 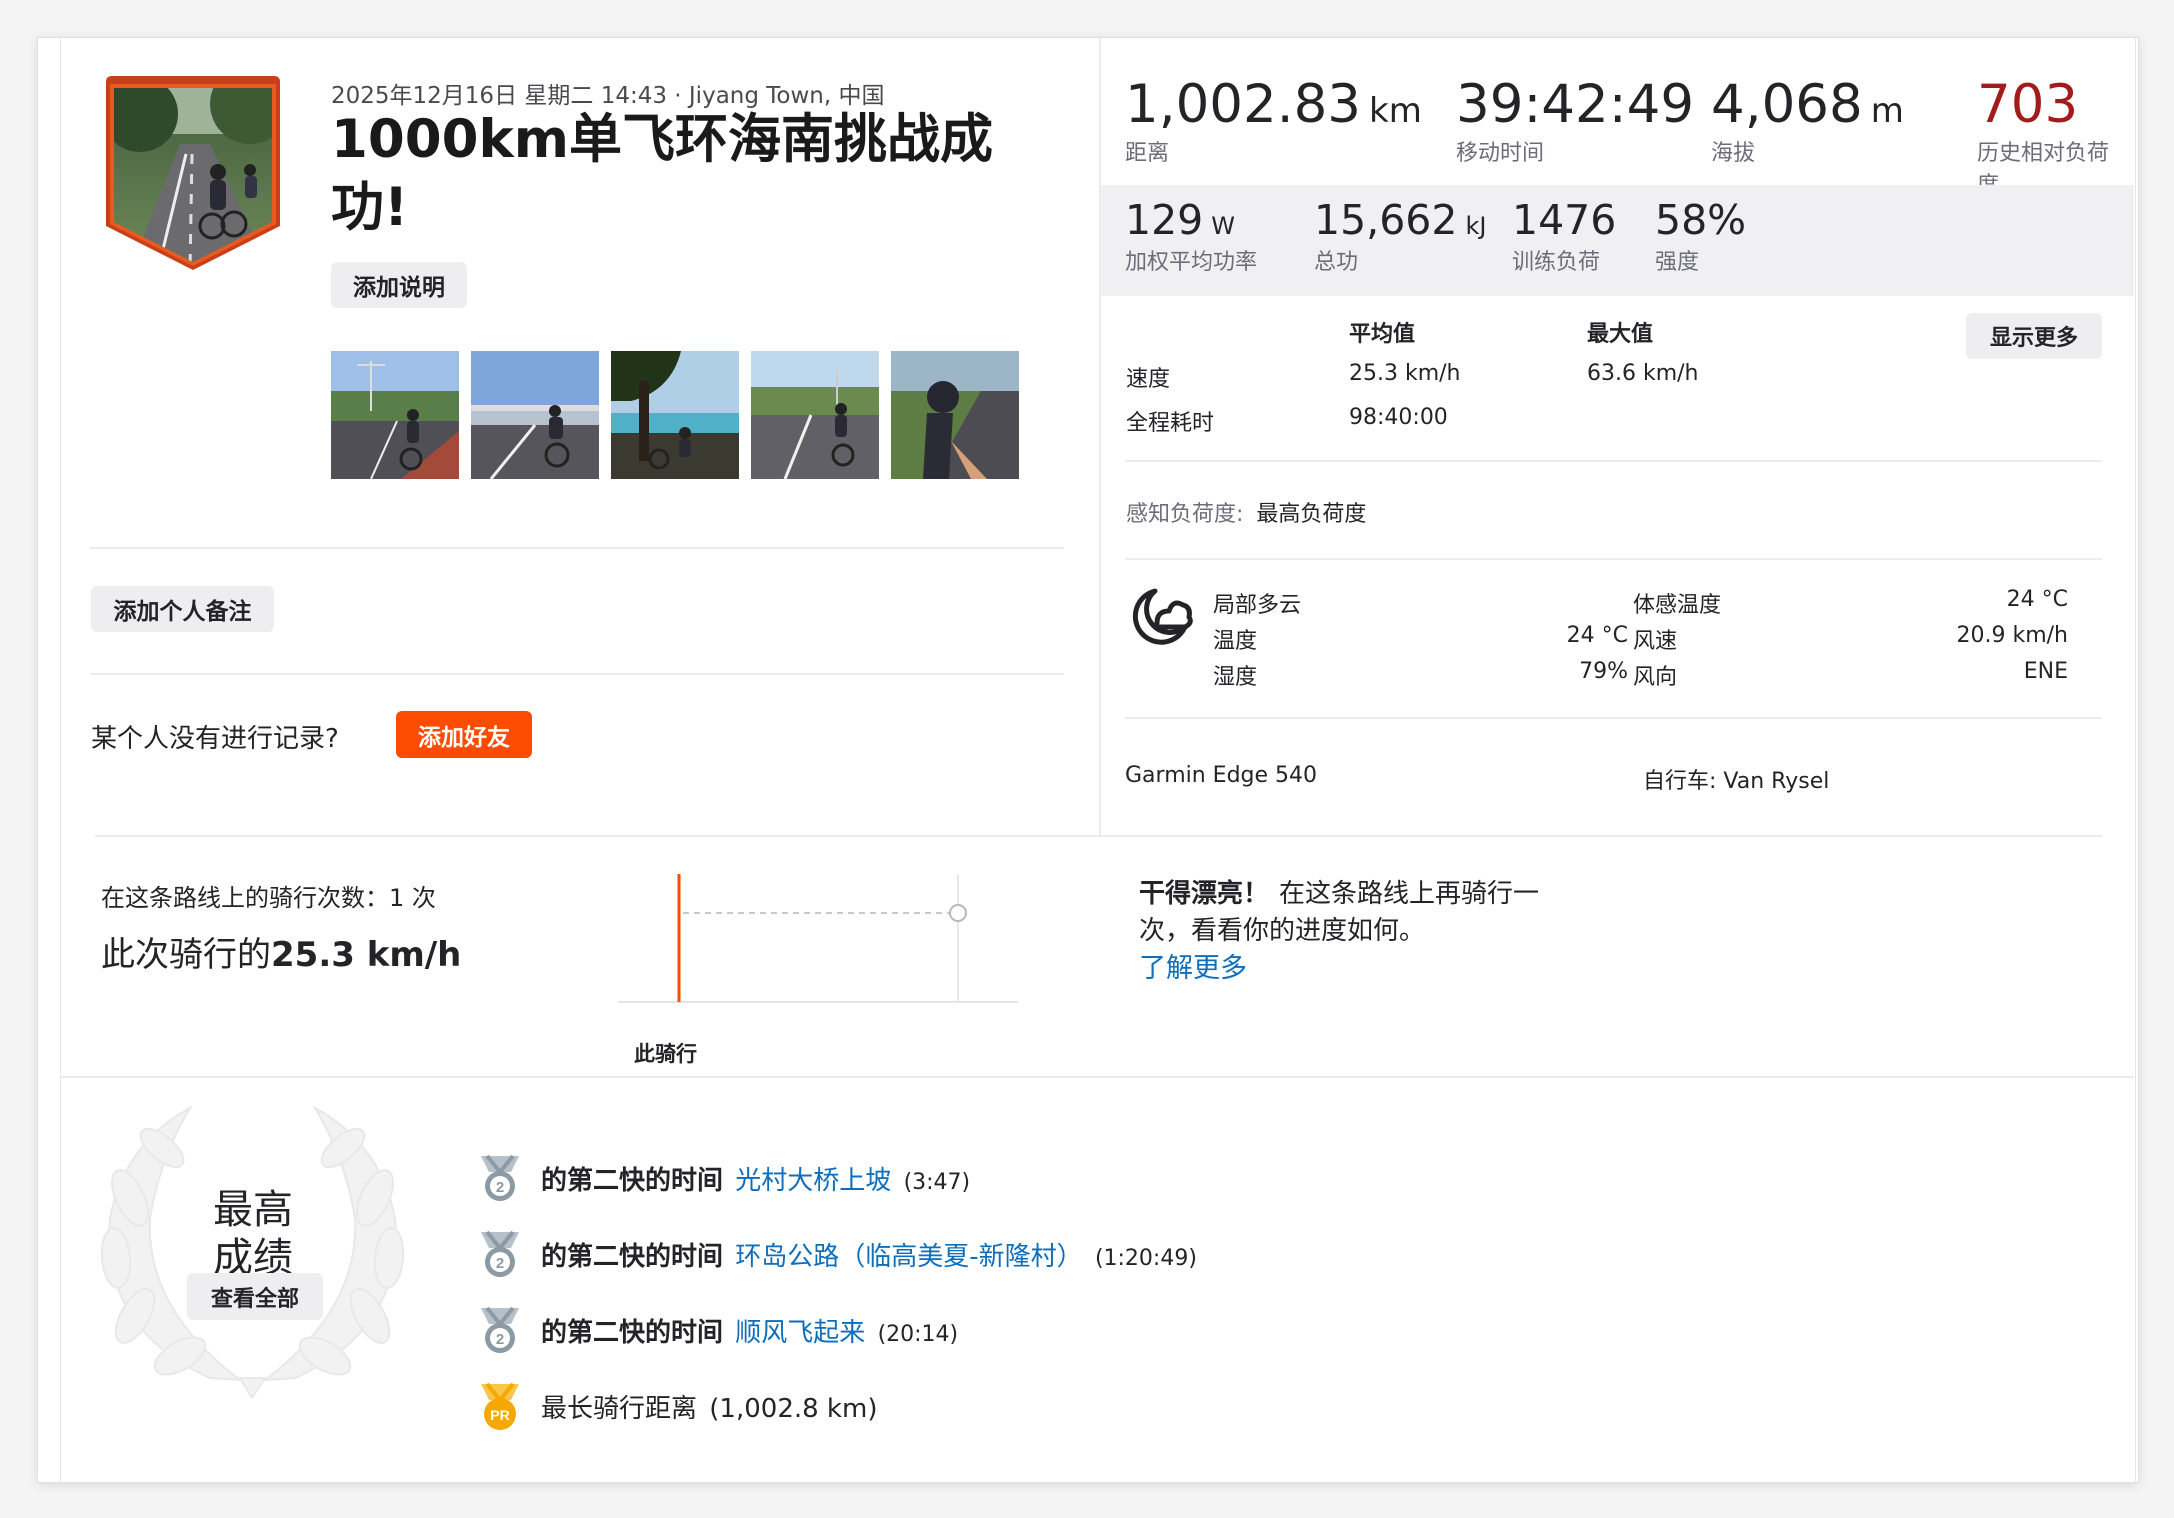 What do you see at coordinates (1159, 617) in the screenshot?
I see `weather-icon` at bounding box center [1159, 617].